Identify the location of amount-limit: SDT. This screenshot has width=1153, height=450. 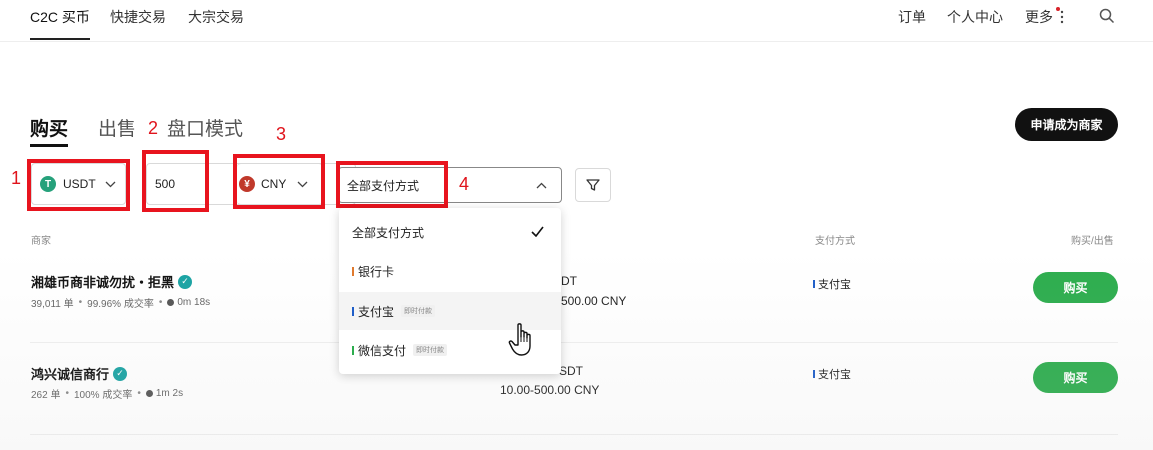
(571, 371).